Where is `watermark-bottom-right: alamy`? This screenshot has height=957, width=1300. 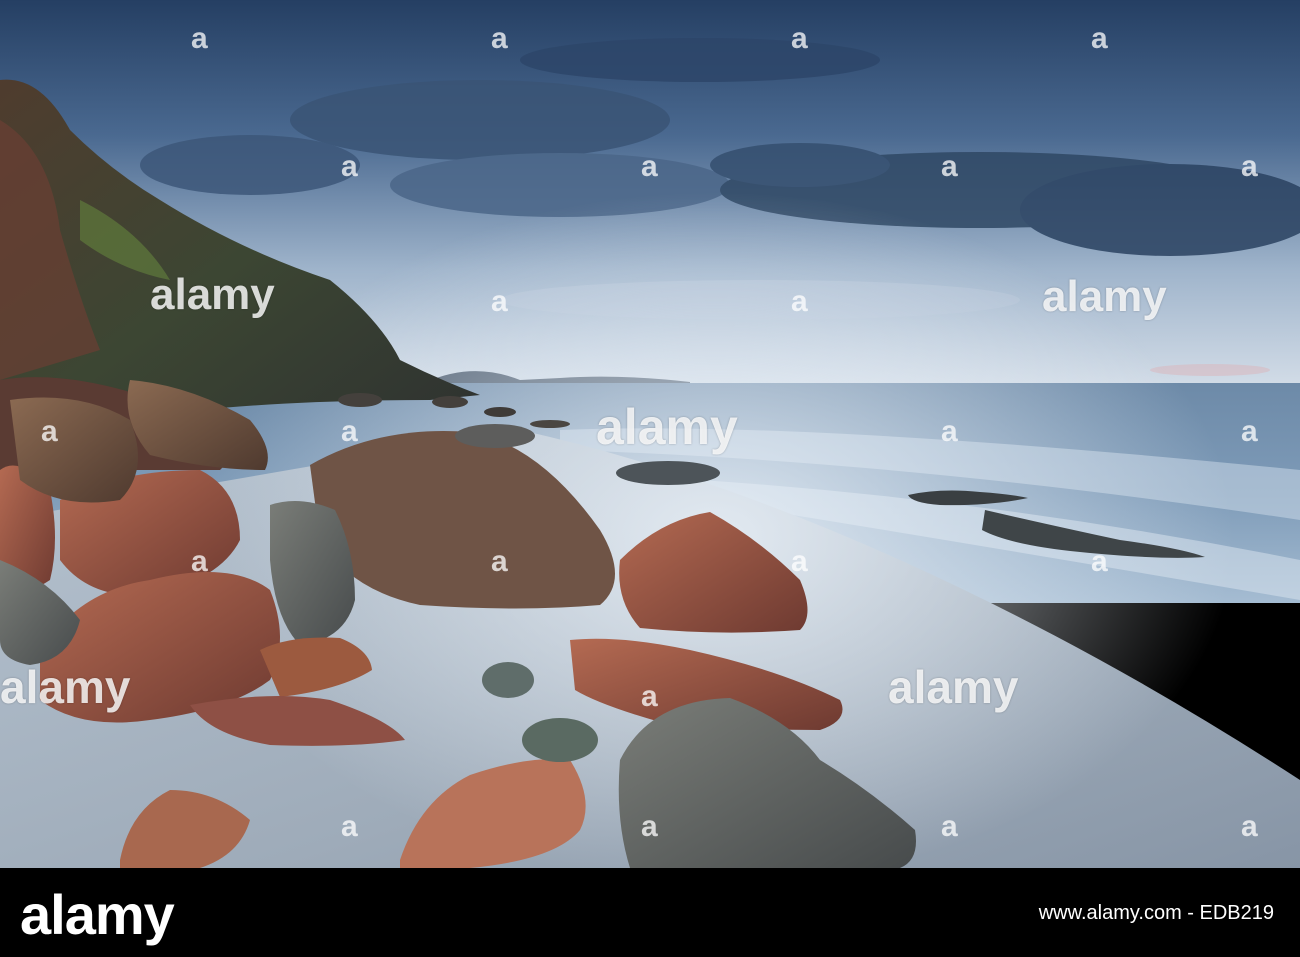 watermark-bottom-right: alamy is located at coordinates (953, 687).